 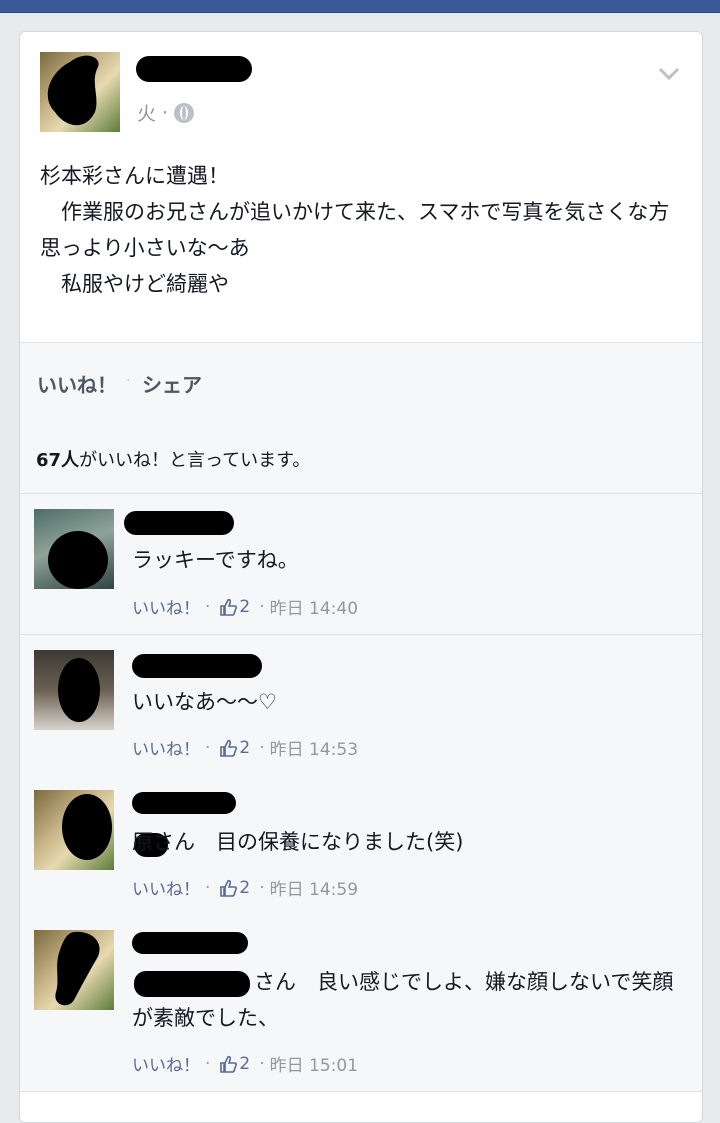 What do you see at coordinates (314, 606) in the screenshot?
I see `comment-timestamp: 昨日 14:40` at bounding box center [314, 606].